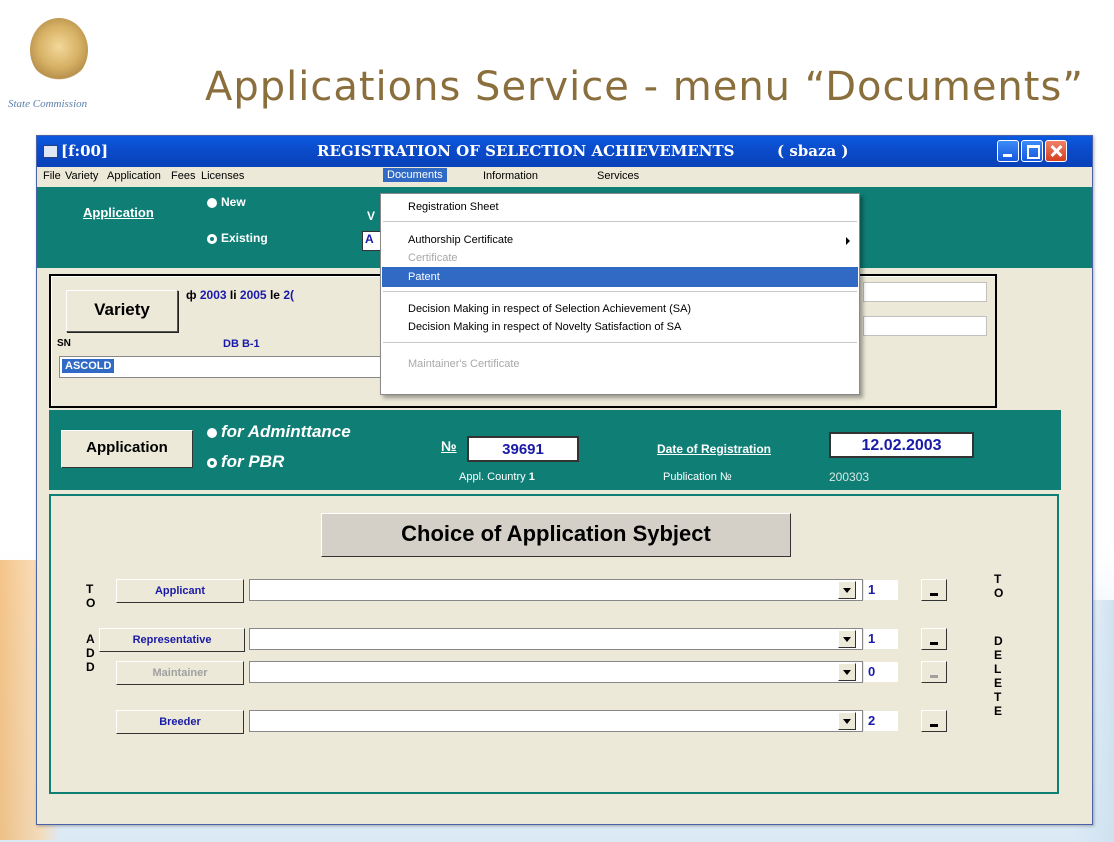 Image resolution: width=1114 pixels, height=842 pixels. I want to click on representative-count: 1, so click(881, 639).